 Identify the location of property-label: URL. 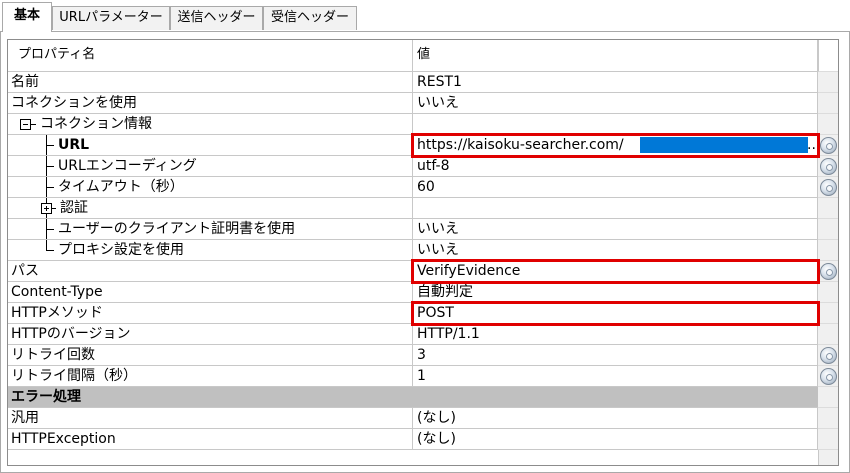
(74, 145).